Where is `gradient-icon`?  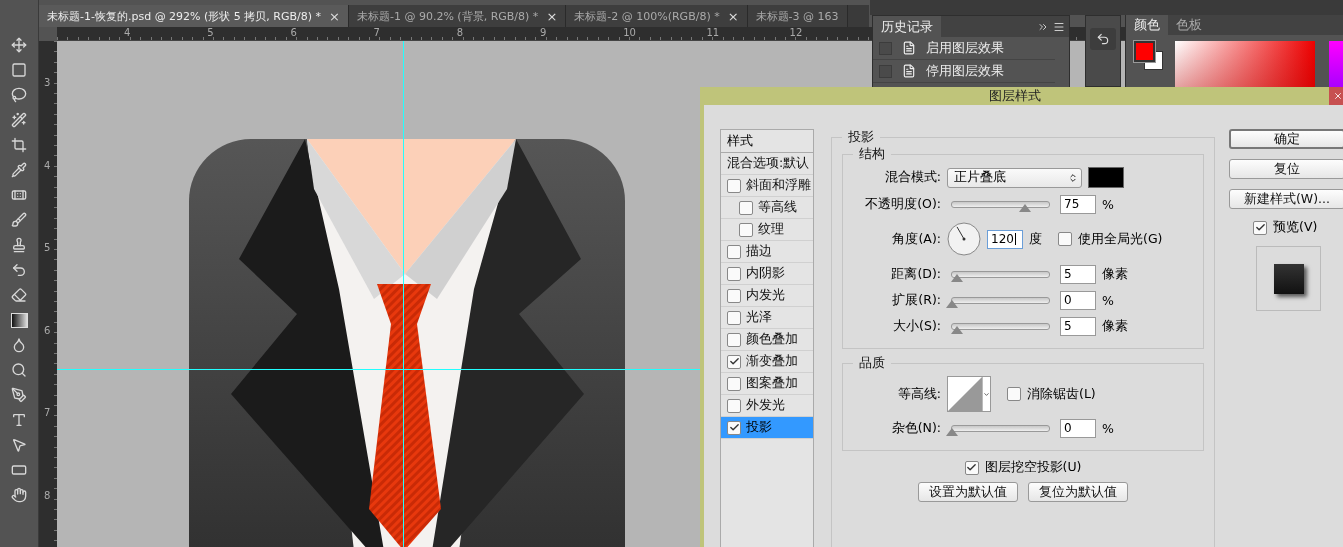 gradient-icon is located at coordinates (19, 320).